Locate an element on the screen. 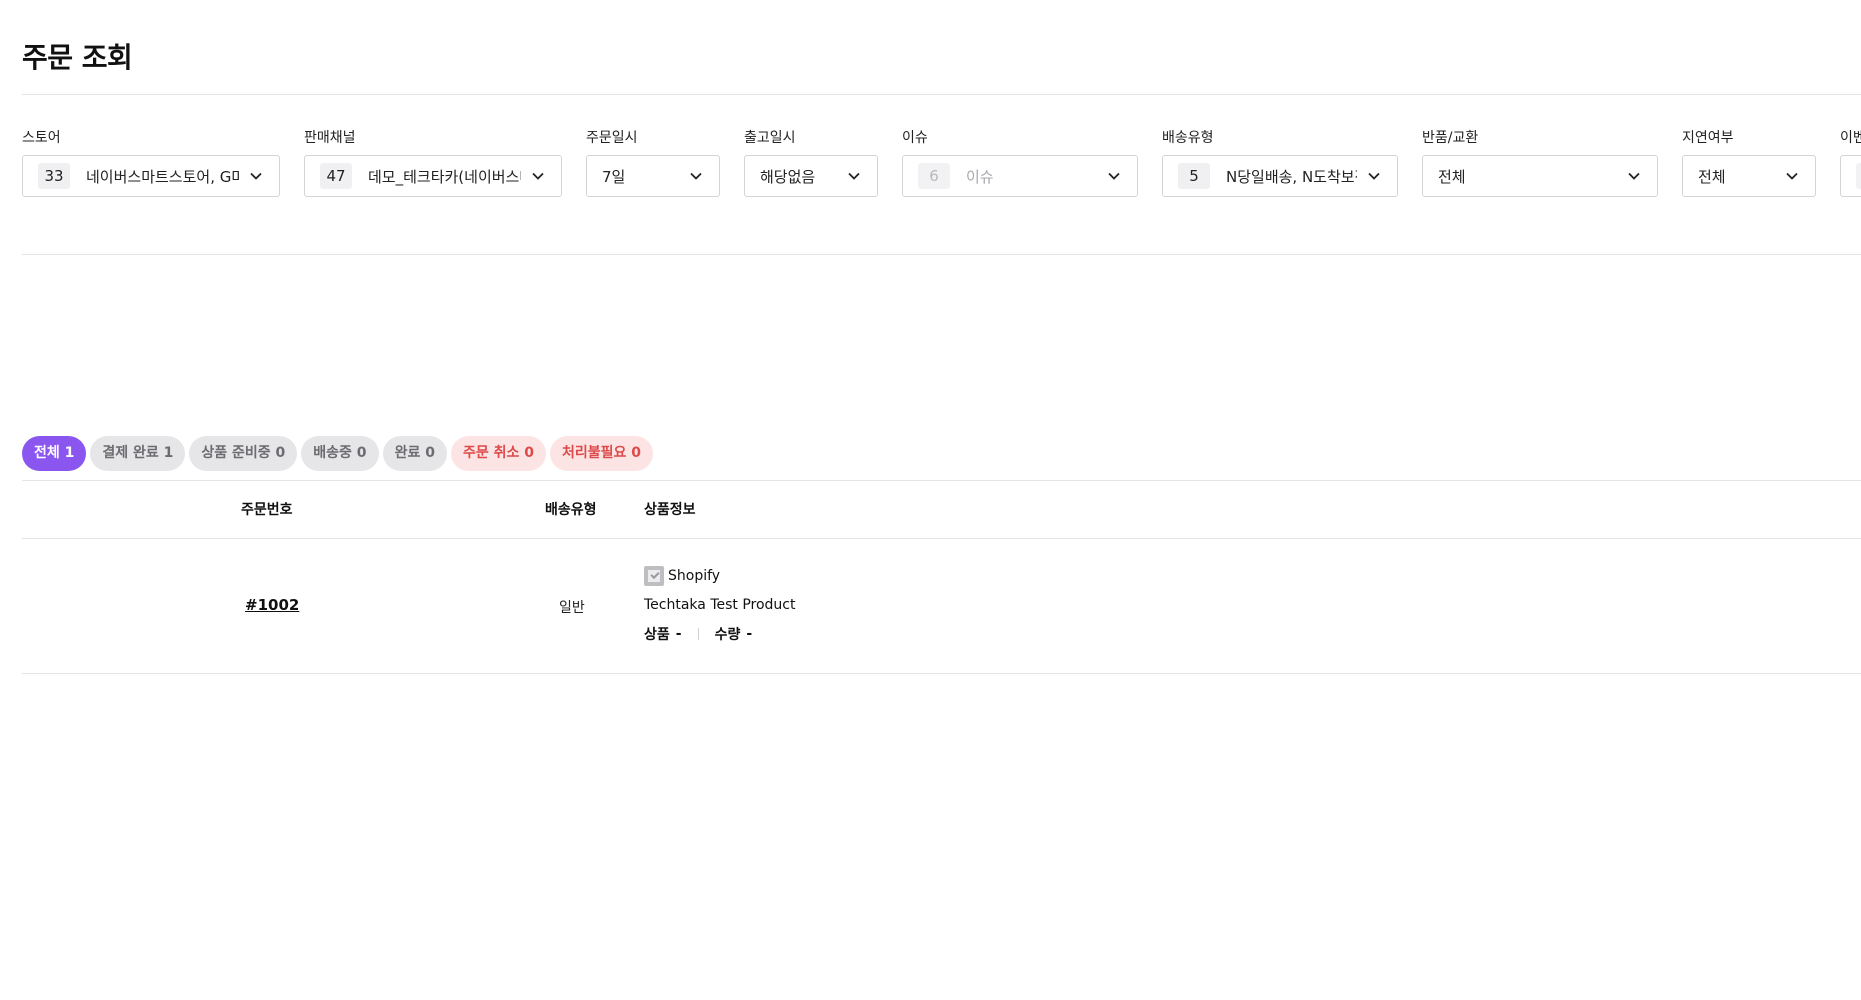 This screenshot has width=1861, height=1000. filter-label: 이슈 is located at coordinates (915, 138).